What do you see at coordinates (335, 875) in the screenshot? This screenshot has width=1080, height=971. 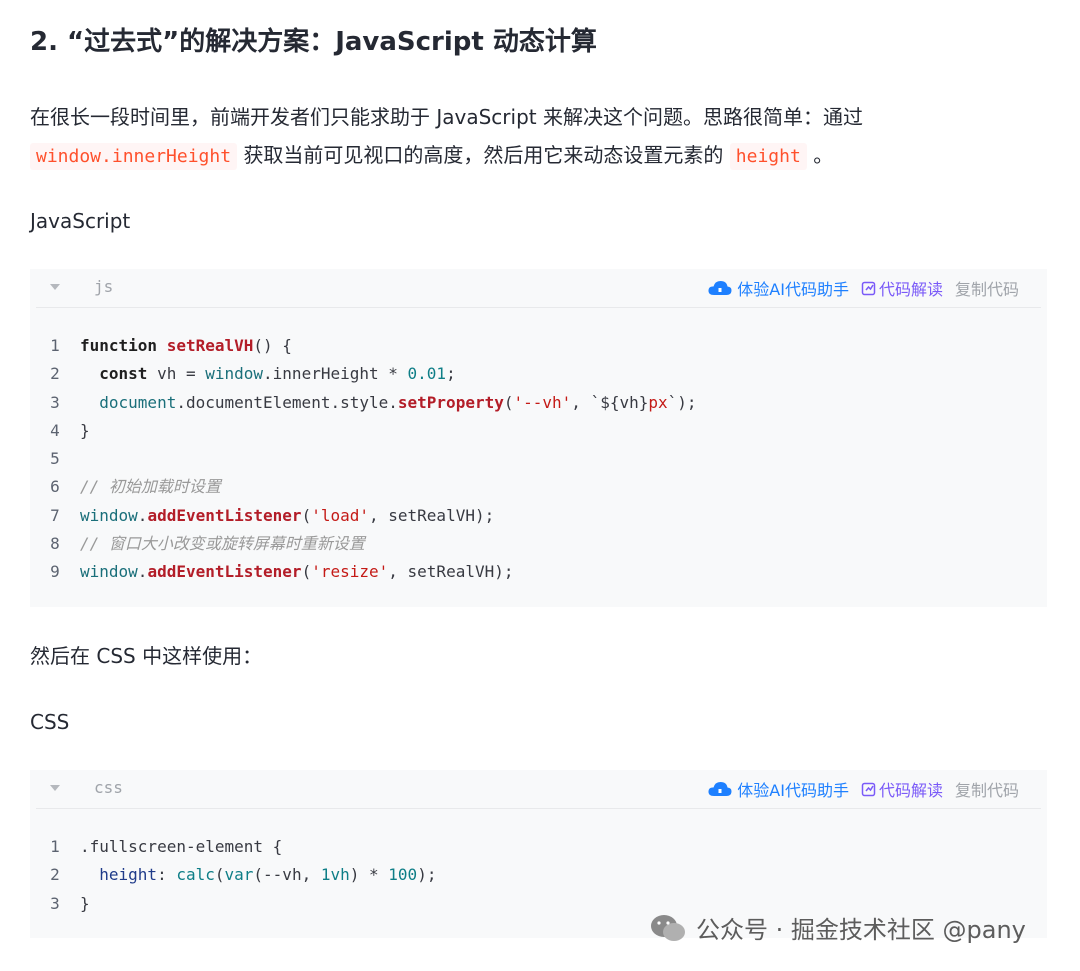 I see `code-token: 1vh` at bounding box center [335, 875].